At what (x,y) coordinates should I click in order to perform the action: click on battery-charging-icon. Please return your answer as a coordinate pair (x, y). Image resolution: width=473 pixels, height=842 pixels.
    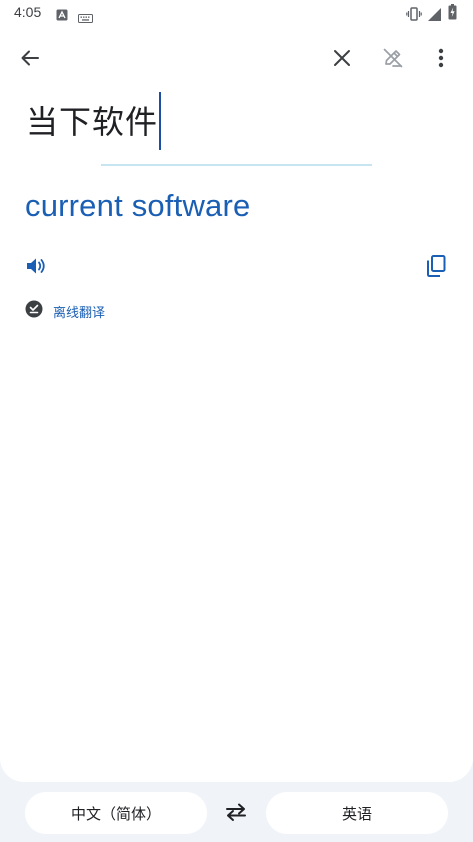
    Looking at the image, I should click on (452, 14).